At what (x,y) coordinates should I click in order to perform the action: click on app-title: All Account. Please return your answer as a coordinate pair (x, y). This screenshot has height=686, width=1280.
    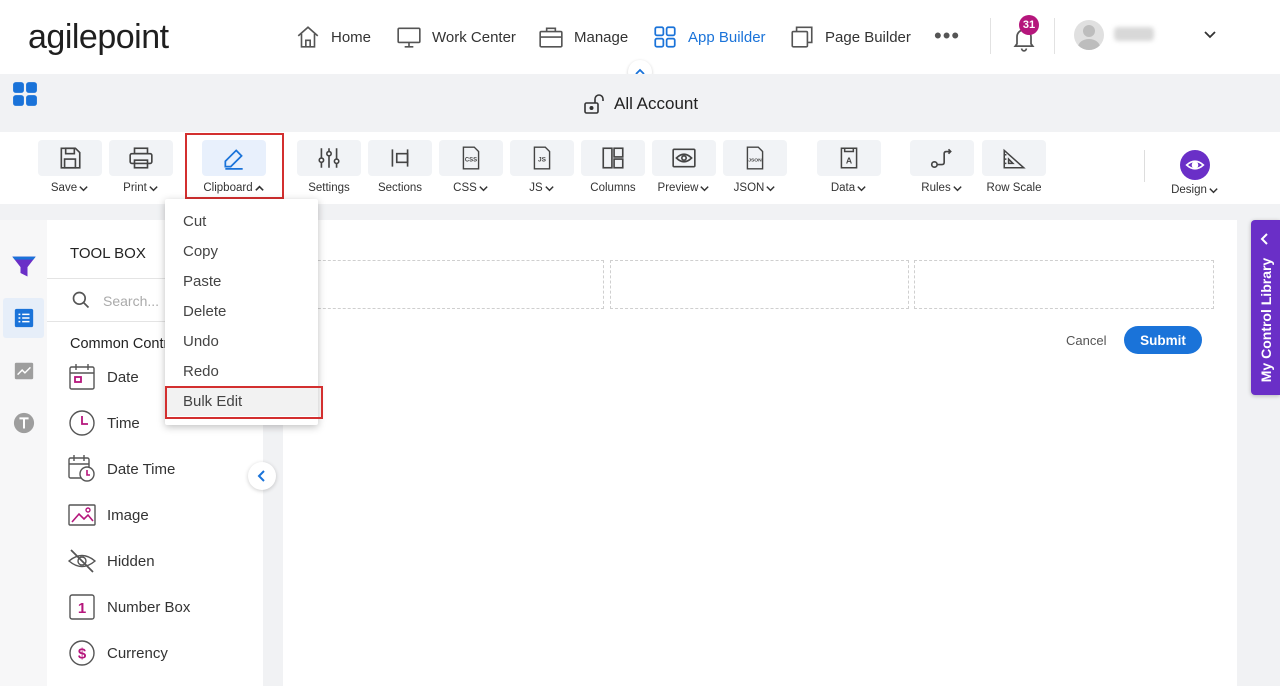
    Looking at the image, I should click on (640, 104).